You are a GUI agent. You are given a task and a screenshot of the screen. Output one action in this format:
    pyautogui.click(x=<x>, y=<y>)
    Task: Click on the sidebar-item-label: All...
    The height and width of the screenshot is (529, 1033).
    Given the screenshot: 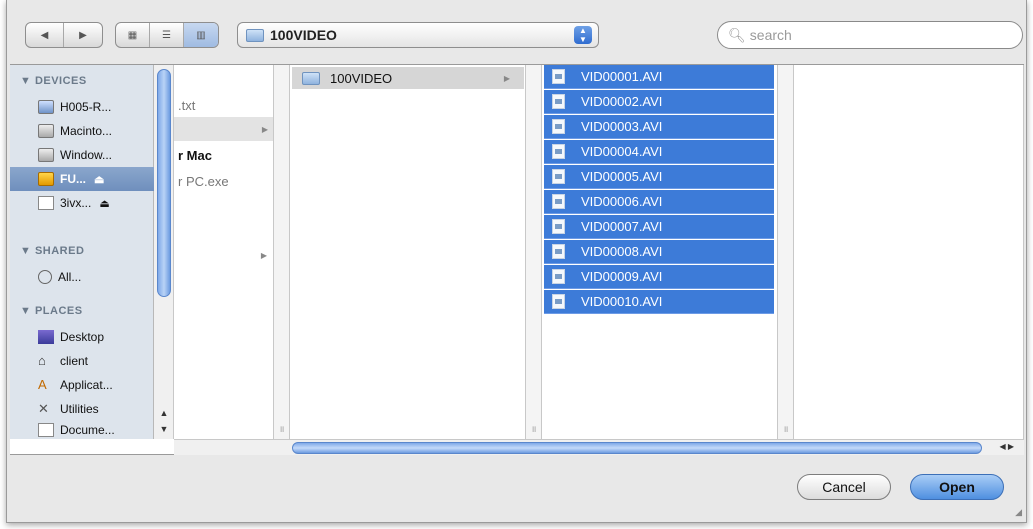 What is the action you would take?
    pyautogui.click(x=70, y=277)
    